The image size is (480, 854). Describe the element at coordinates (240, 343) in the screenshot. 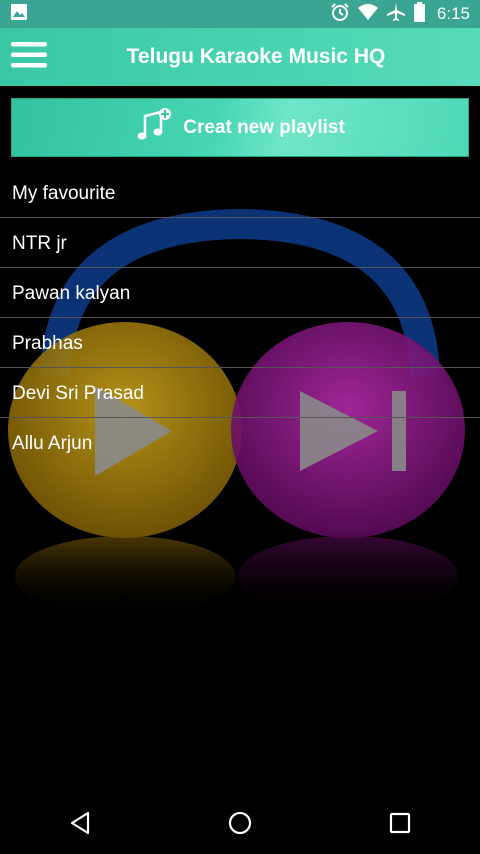

I see `playlist-item-prabhas: Prabhas` at that location.